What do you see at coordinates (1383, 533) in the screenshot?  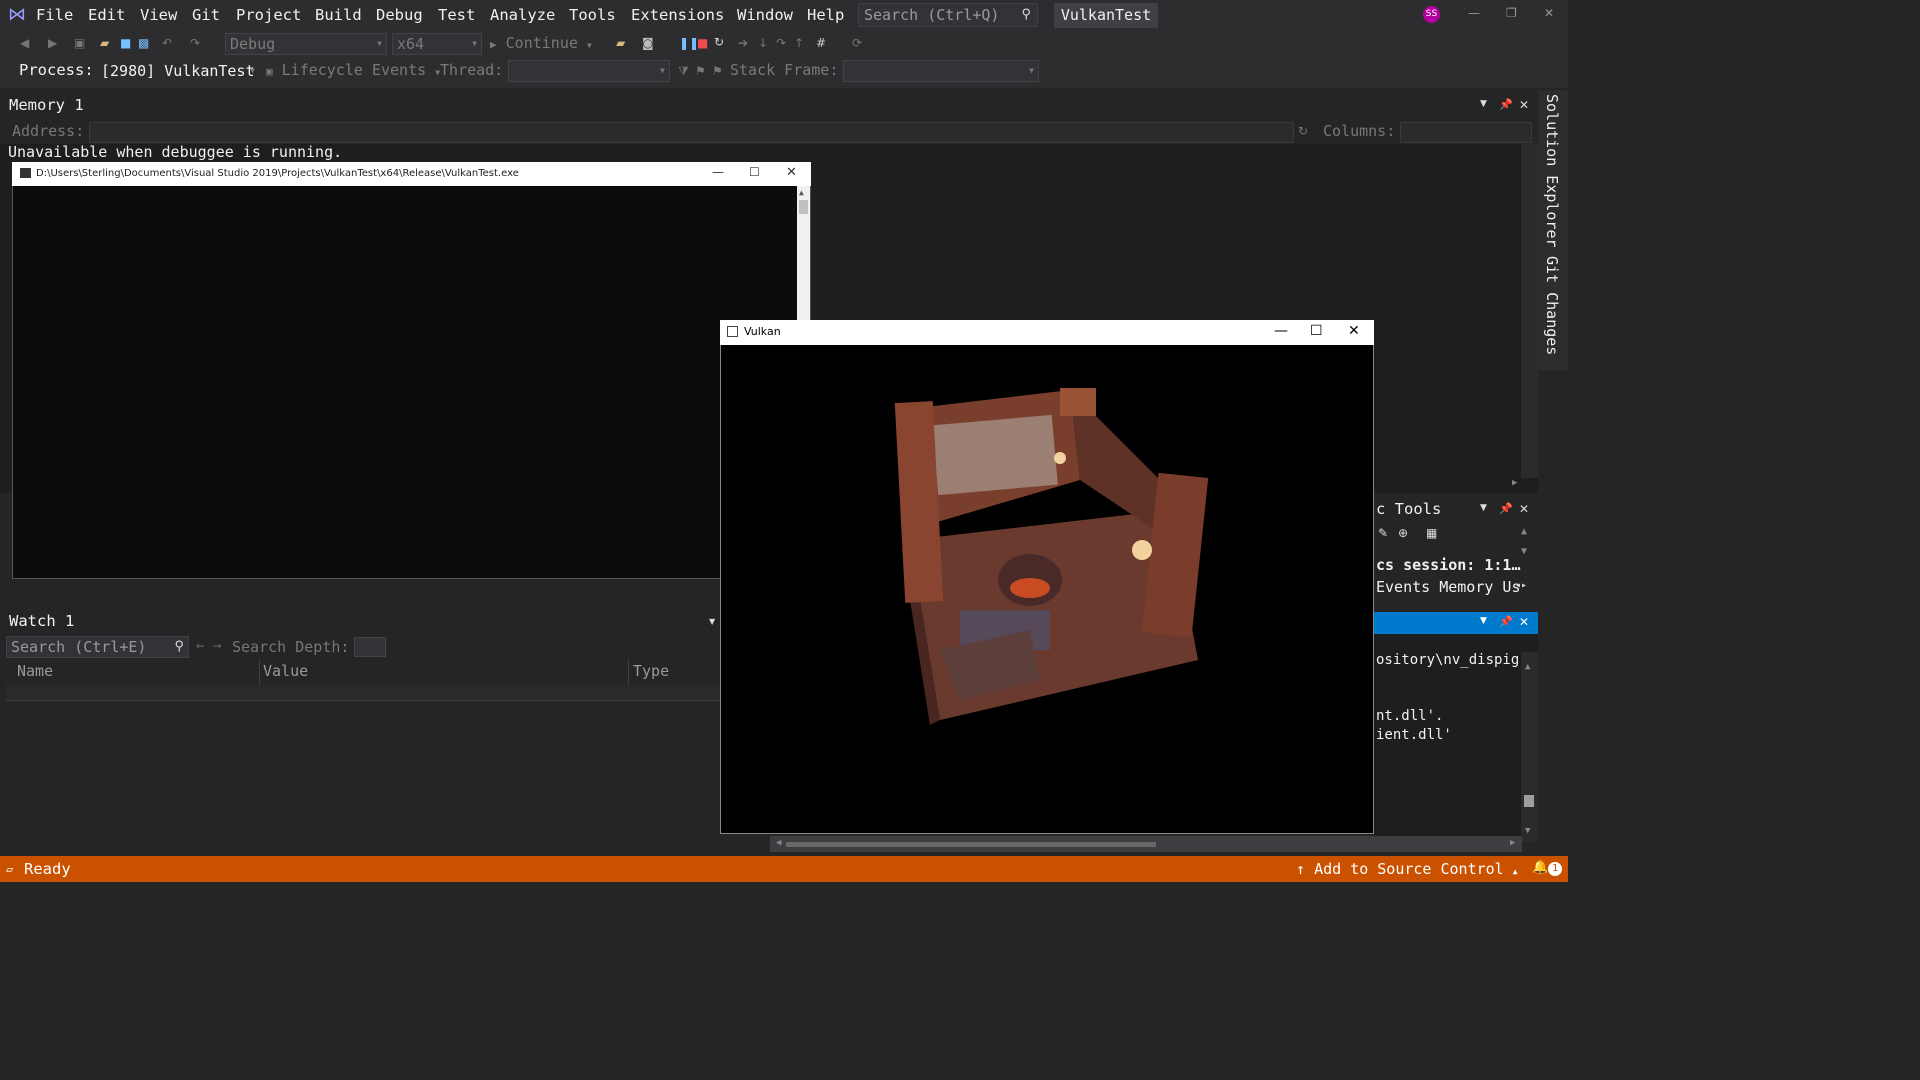 I see `select-tool-icon: ✎` at bounding box center [1383, 533].